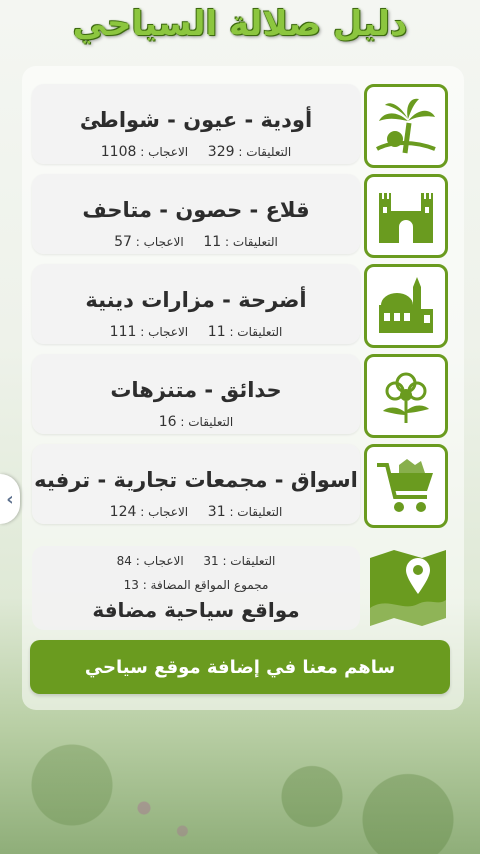 The width and height of the screenshot is (480, 854). What do you see at coordinates (196, 120) in the screenshot?
I see `category-title: أودية - عيون - شواطئ` at bounding box center [196, 120].